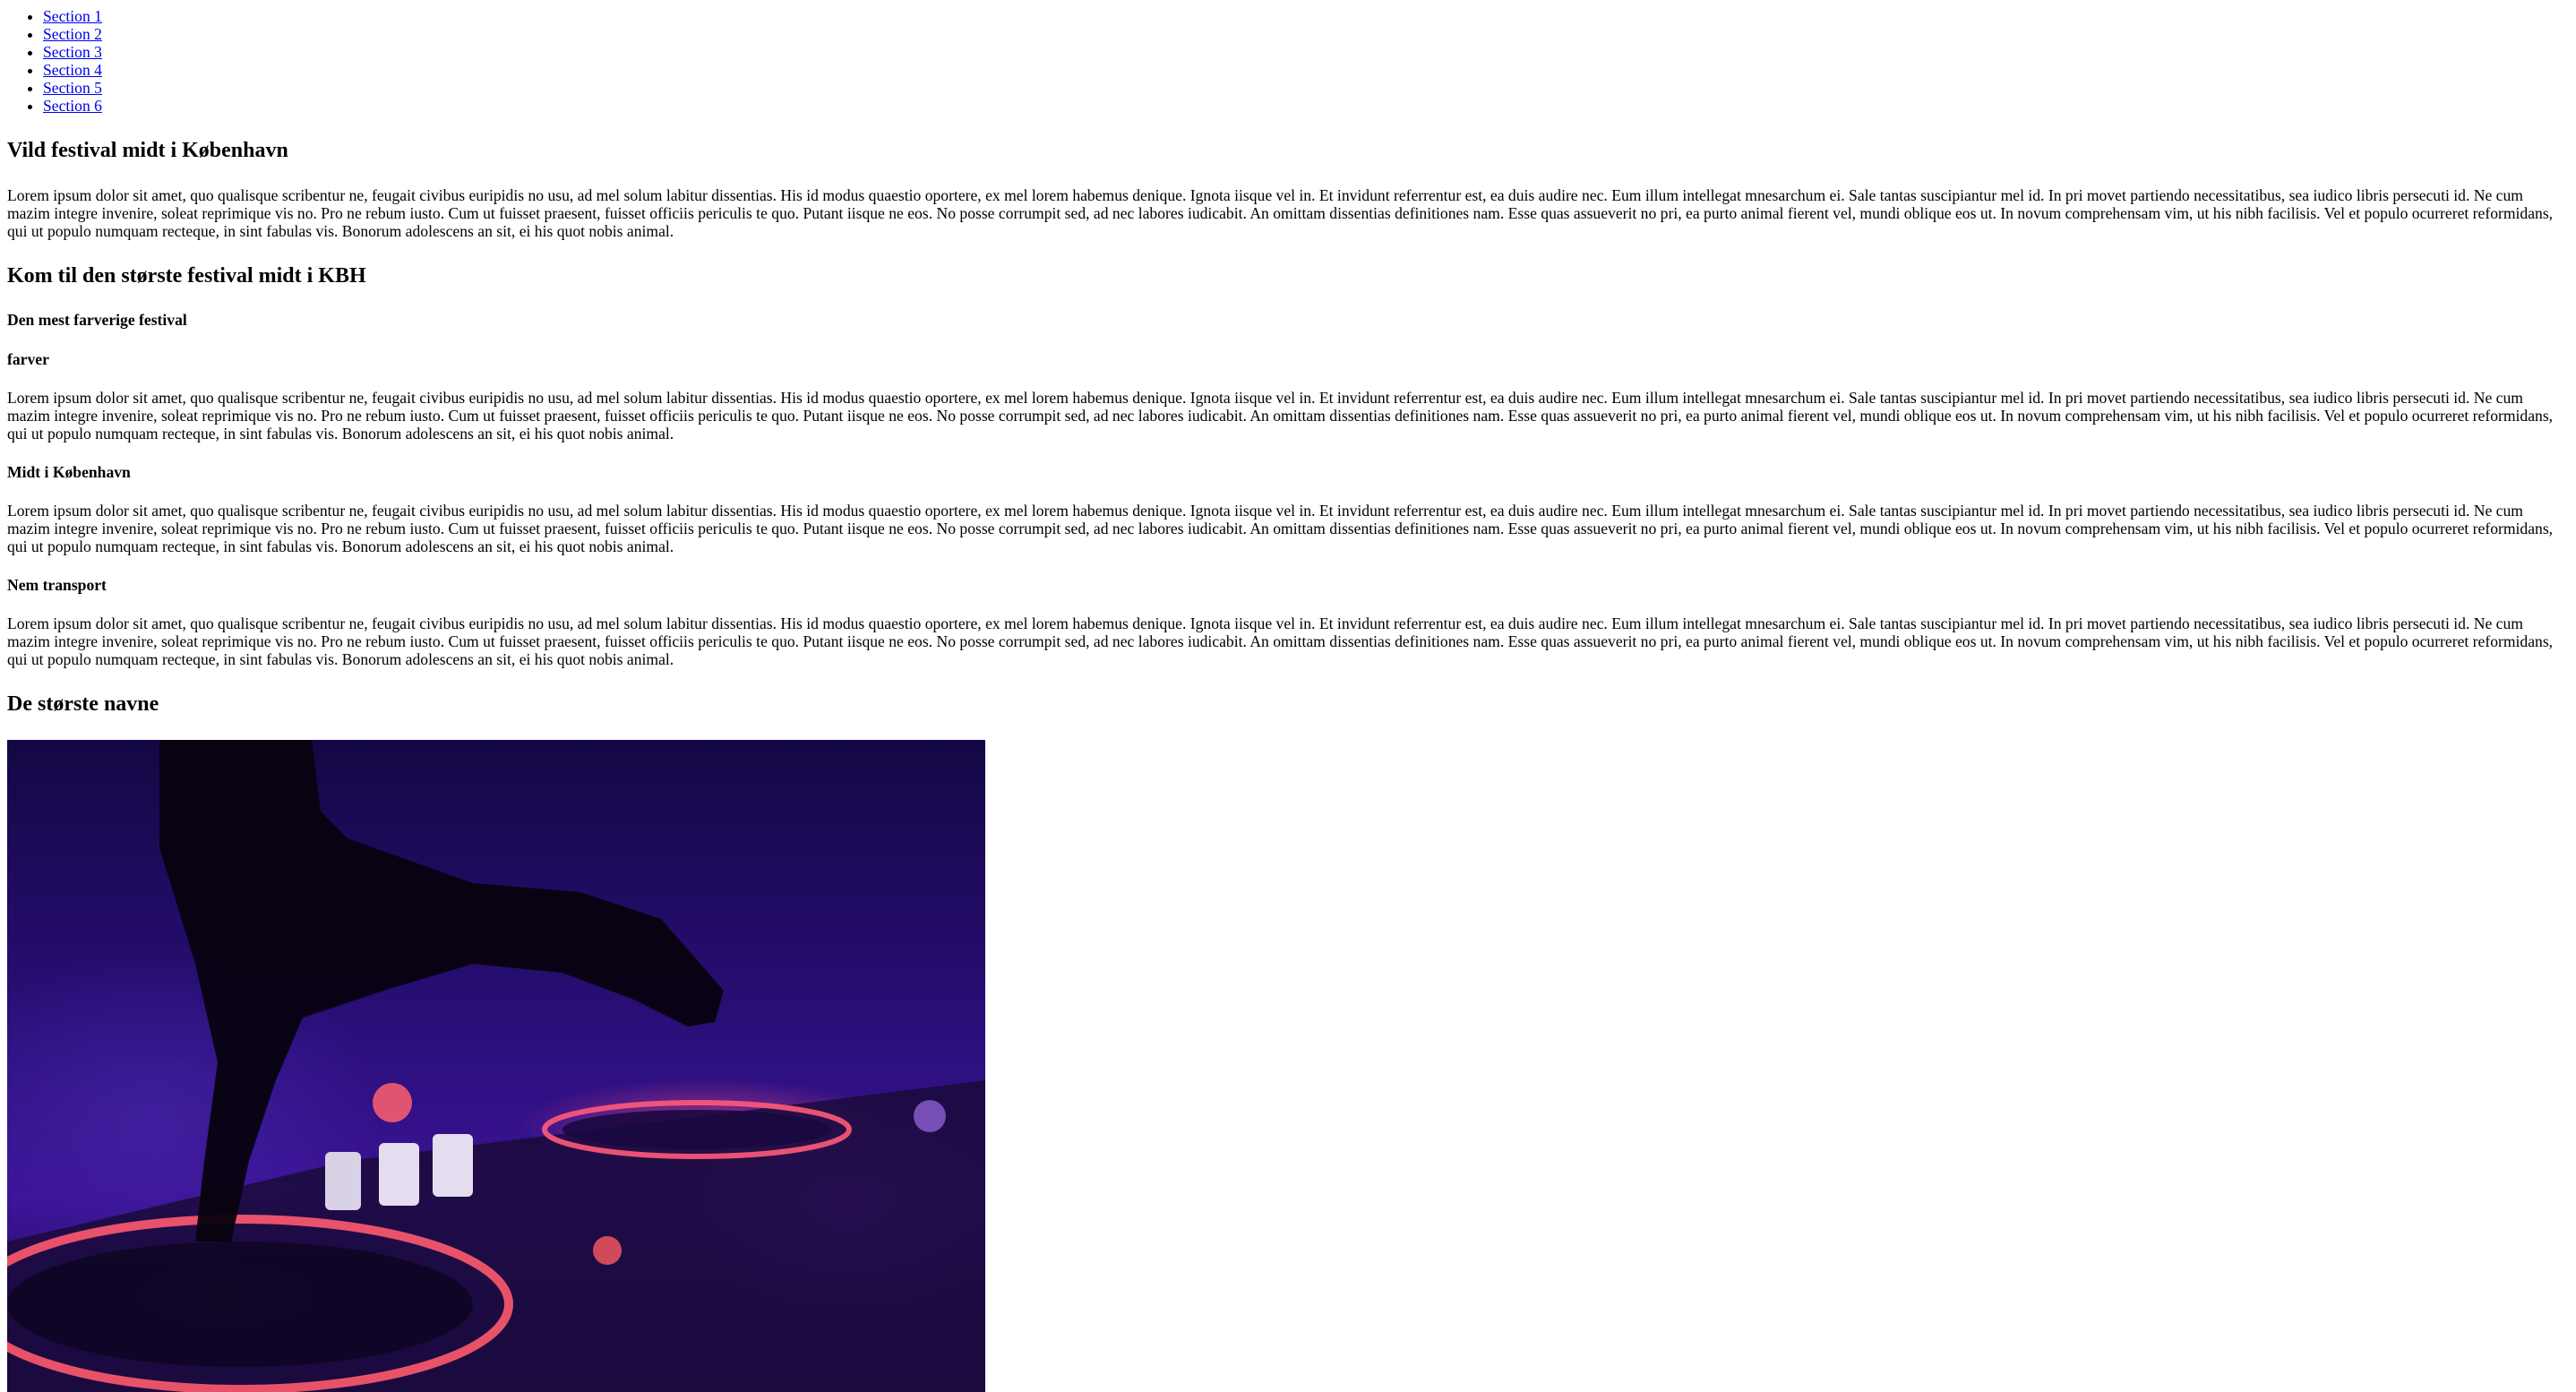 The image size is (2576, 1392). Describe the element at coordinates (186, 276) in the screenshot. I see `section-title-kom-til: Kom til den største festival midt i KBH` at that location.